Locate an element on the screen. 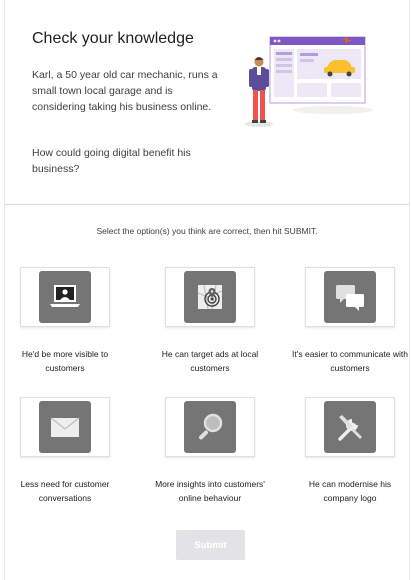 The image size is (412, 580). option-label: Less need for customer conversations is located at coordinates (65, 491).